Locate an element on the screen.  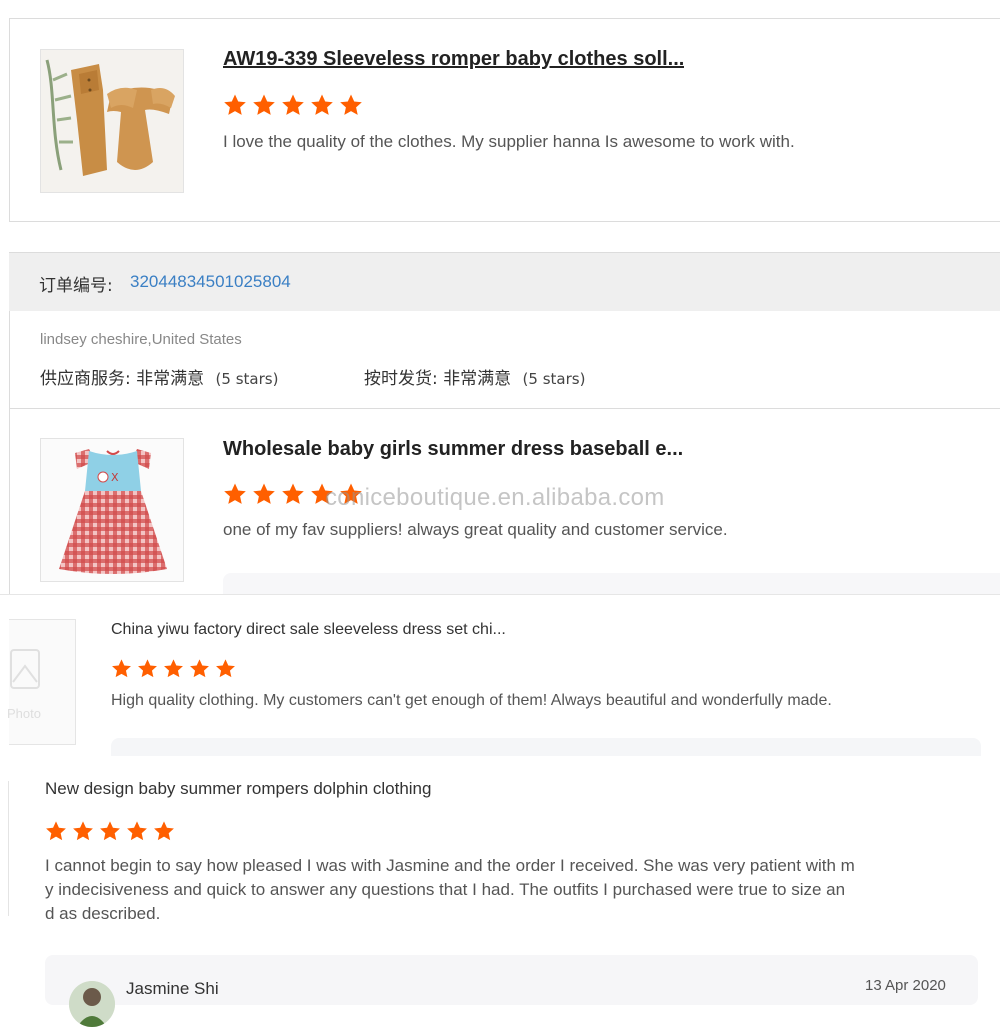
shipping-value: 非常满意 is located at coordinates (477, 379).